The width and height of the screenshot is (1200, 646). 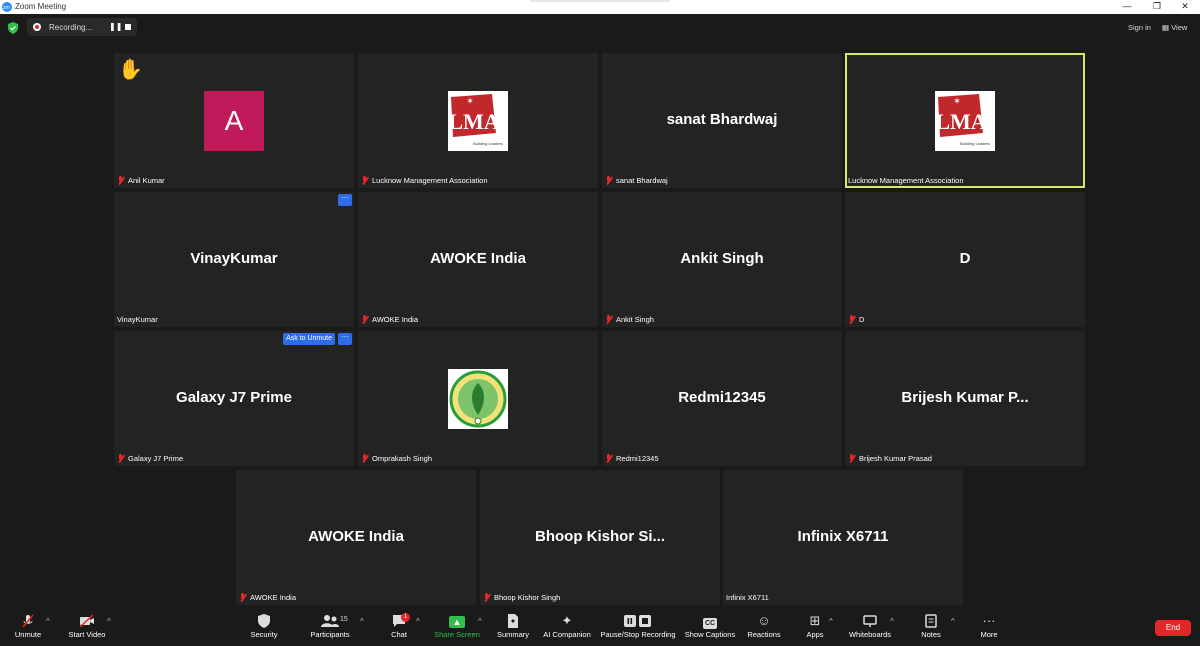 What do you see at coordinates (1127, 7) in the screenshot?
I see `minimize-button: —` at bounding box center [1127, 7].